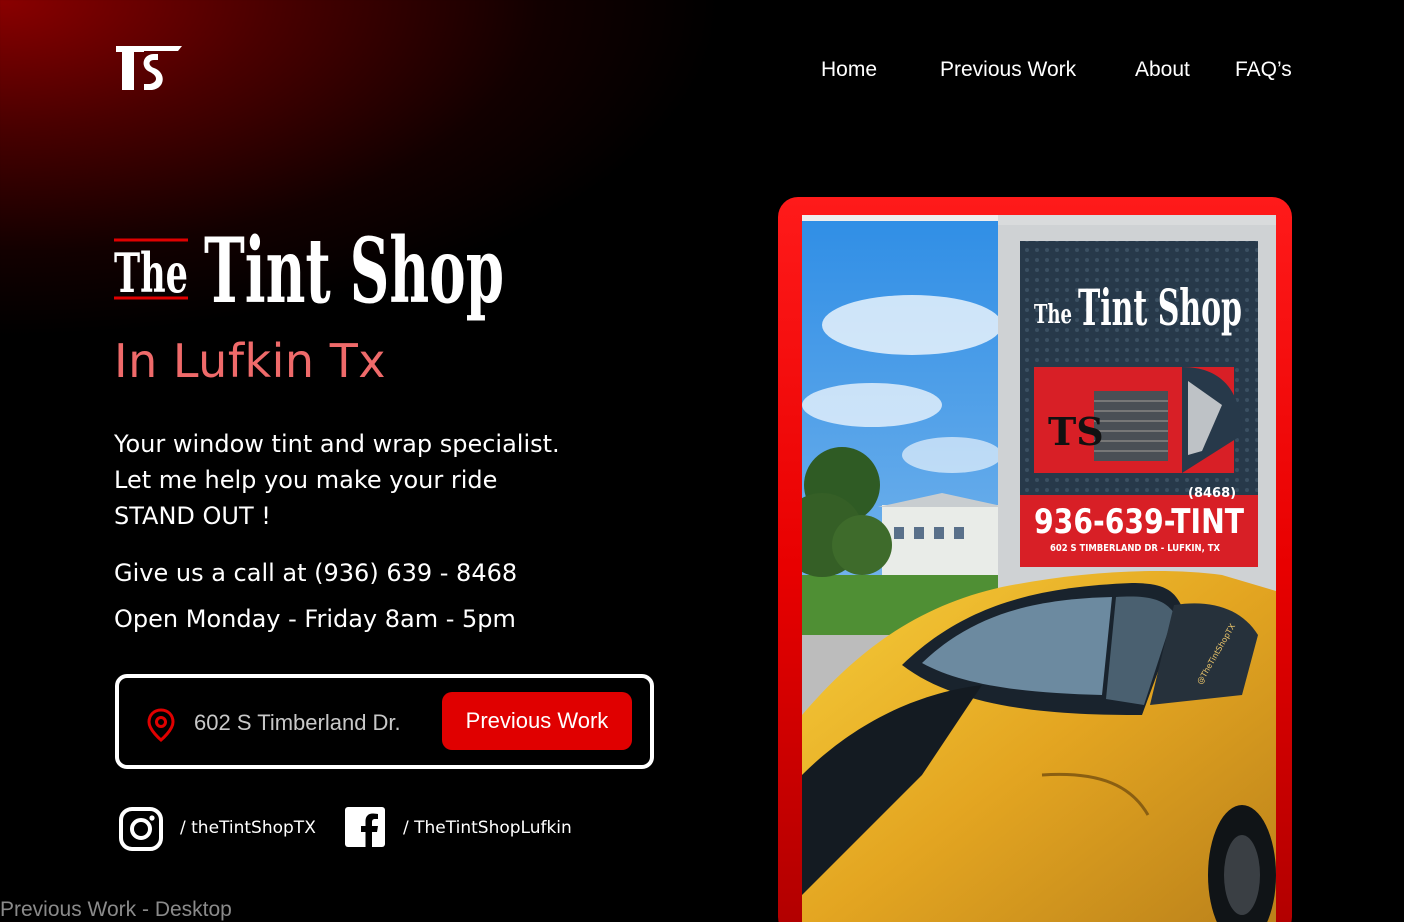  What do you see at coordinates (1160, 307) in the screenshot?
I see `sign-brand-large: Tint Shop` at bounding box center [1160, 307].